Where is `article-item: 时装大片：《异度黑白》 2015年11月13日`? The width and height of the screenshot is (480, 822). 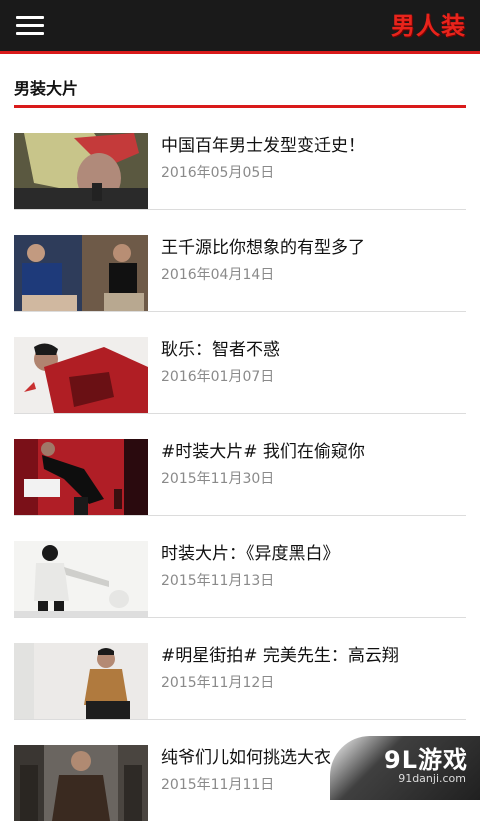
article-item: 时装大片：《异度黑白》 2015年11月13日 is located at coordinates (240, 567).